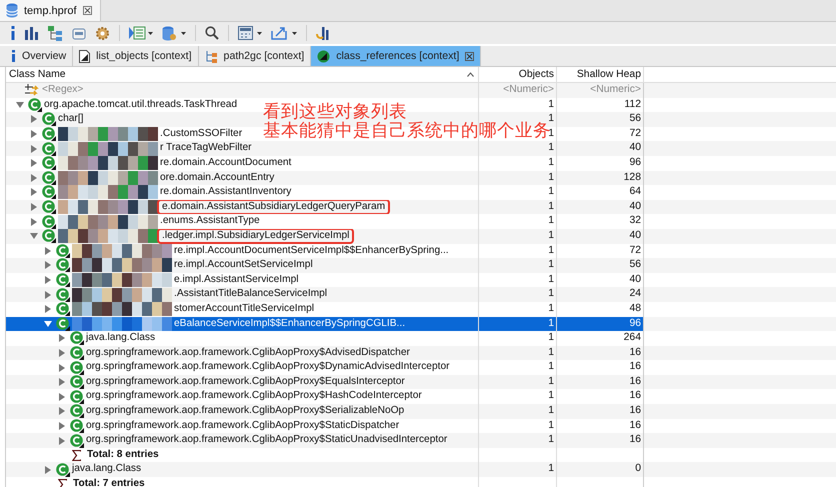  What do you see at coordinates (256, 236) in the screenshot?
I see `class-name: .ledger.impl.SubsidiaryLedgerServiceImpl` at bounding box center [256, 236].